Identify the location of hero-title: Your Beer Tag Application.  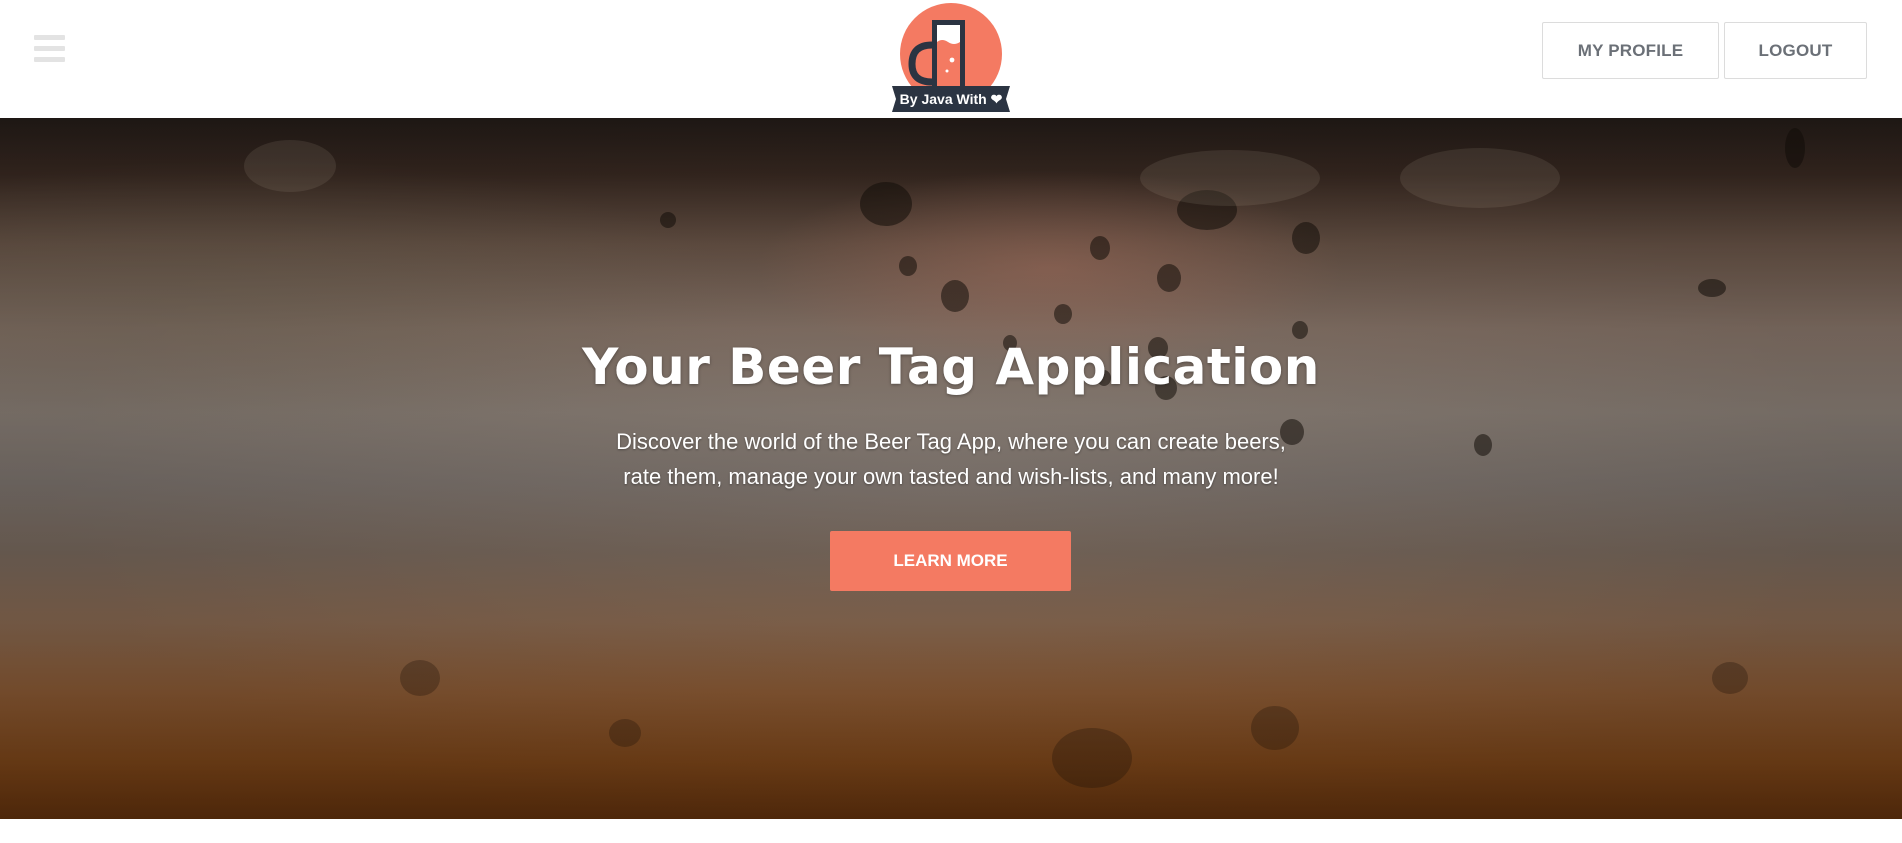
(951, 367).